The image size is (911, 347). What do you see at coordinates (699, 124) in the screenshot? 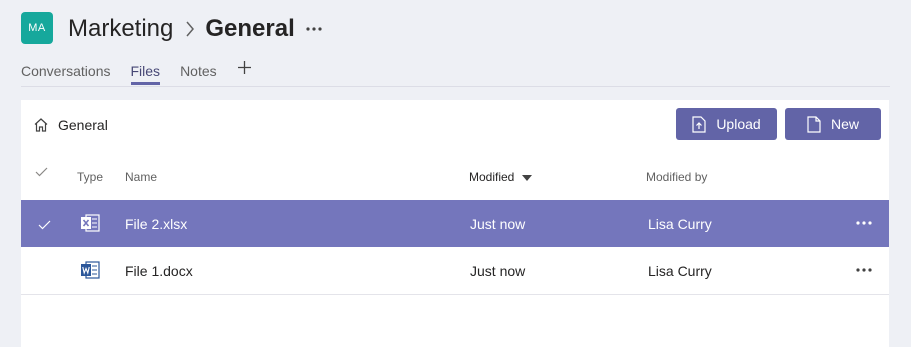
I see `upload-icon` at bounding box center [699, 124].